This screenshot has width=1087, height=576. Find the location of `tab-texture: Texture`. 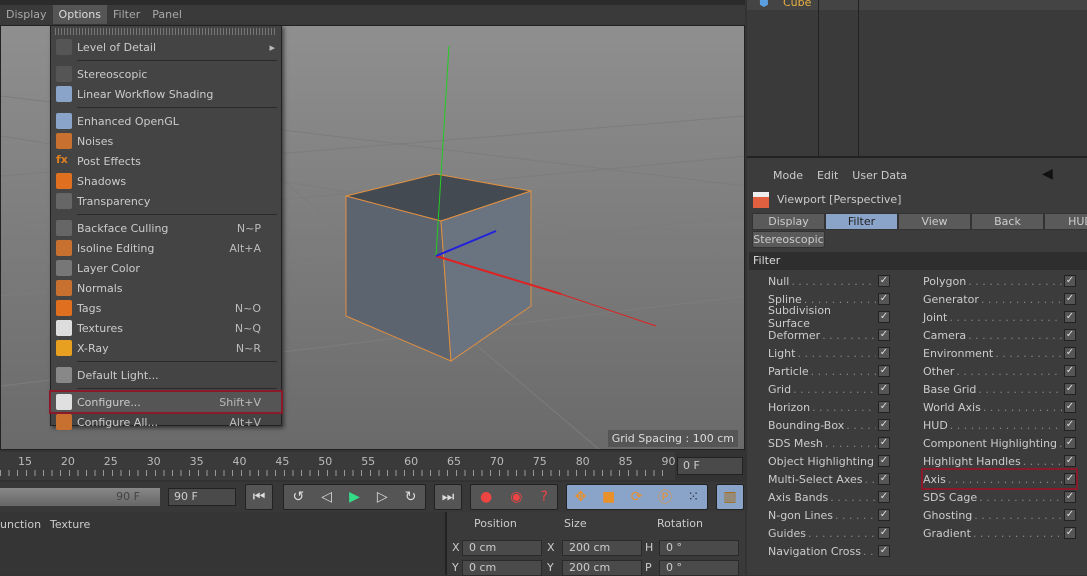

tab-texture: Texture is located at coordinates (70, 524).